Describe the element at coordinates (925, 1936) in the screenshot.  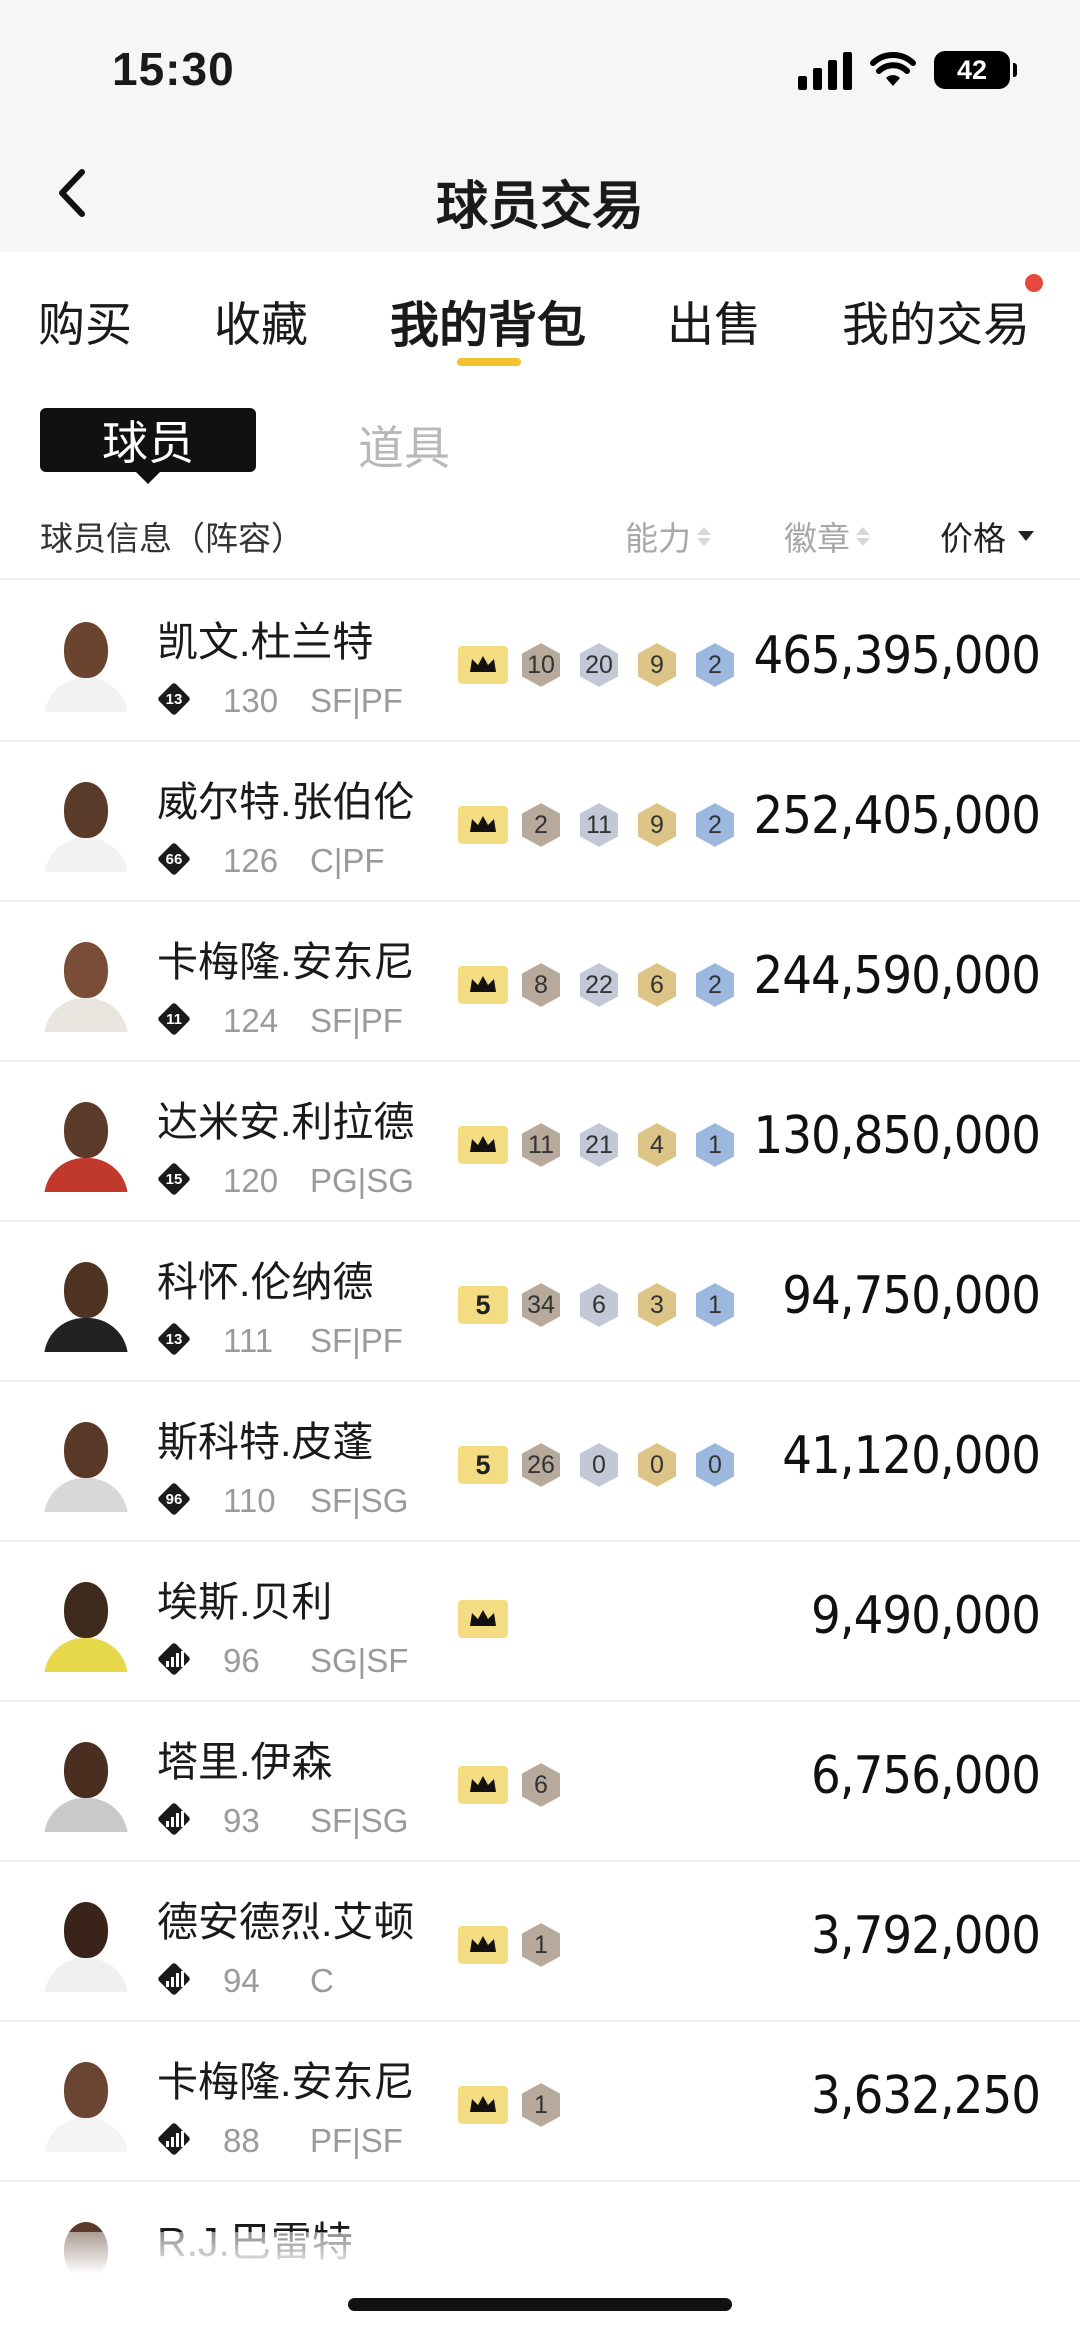
I see `player-price: 3,792,000` at that location.